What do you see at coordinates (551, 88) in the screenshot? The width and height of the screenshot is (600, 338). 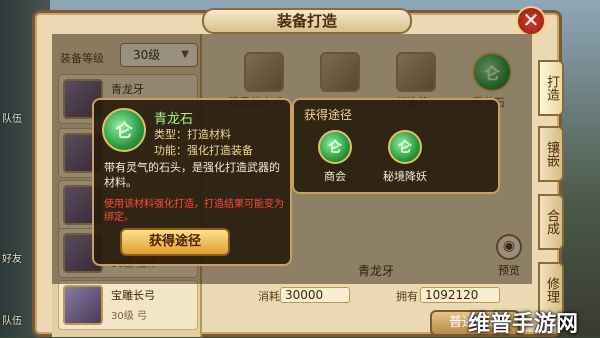 I see `tab-forge: 打造` at bounding box center [551, 88].